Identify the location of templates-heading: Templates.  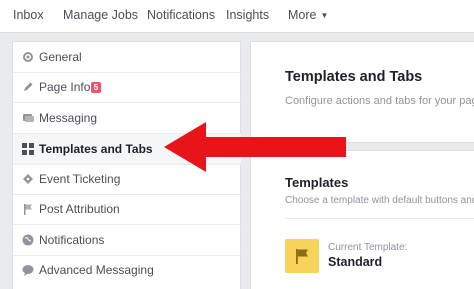
(317, 182).